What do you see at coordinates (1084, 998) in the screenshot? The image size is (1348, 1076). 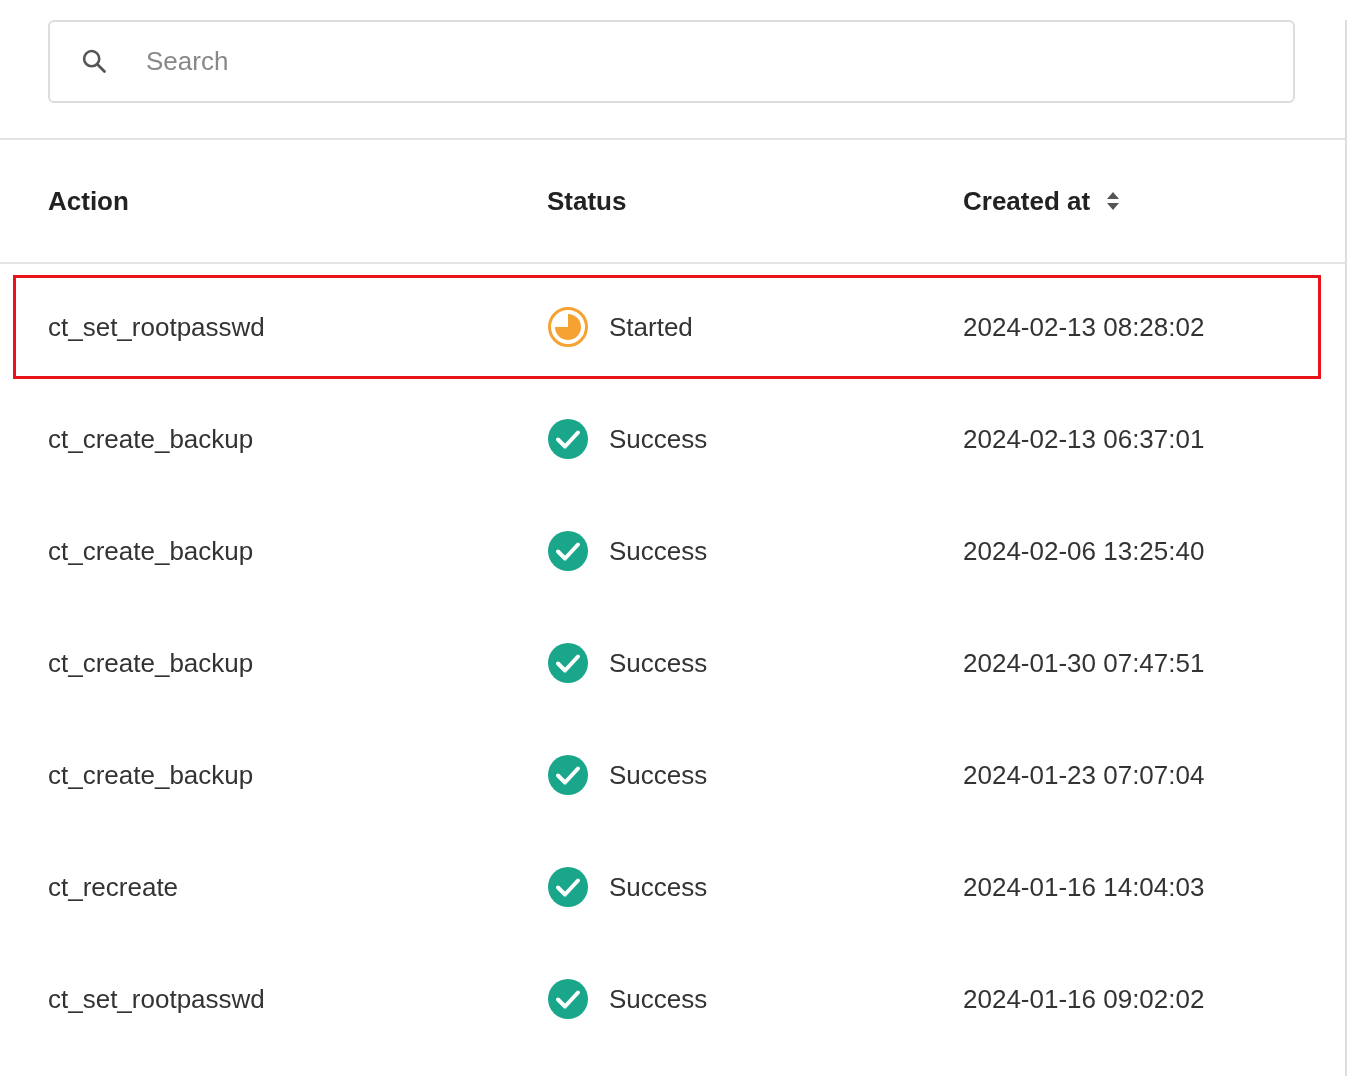 I see `date-cell: 2024-01-16 09:02:02` at bounding box center [1084, 998].